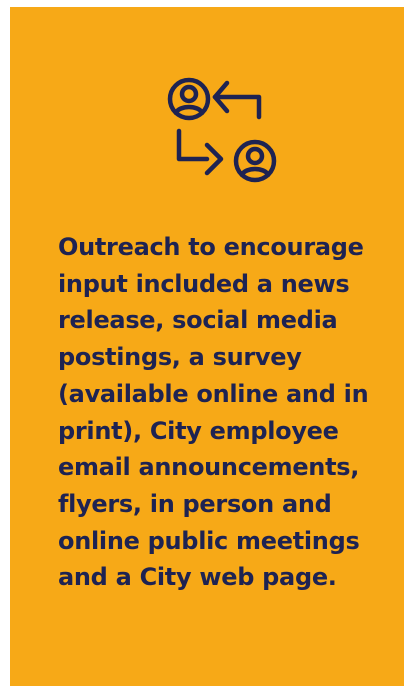  Describe the element at coordinates (220, 129) in the screenshot. I see `user-exchange-icon` at that location.